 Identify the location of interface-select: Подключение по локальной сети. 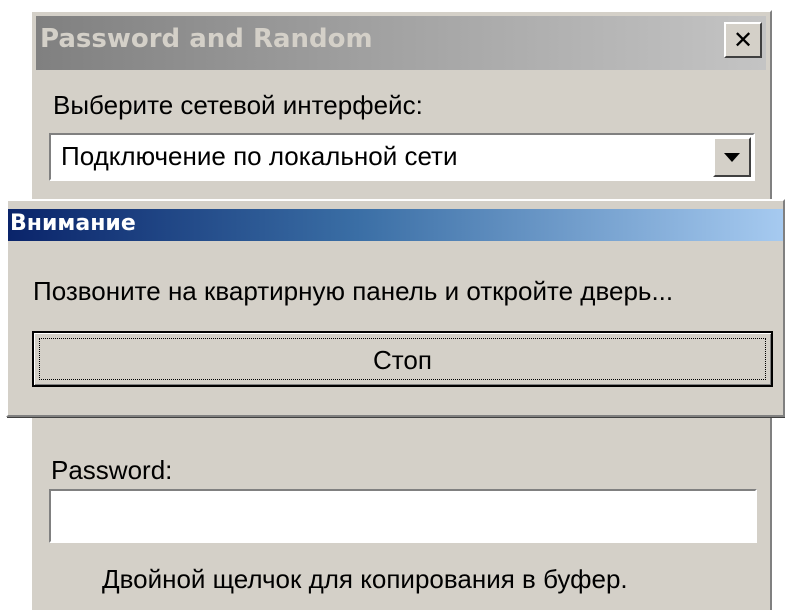
(402, 157).